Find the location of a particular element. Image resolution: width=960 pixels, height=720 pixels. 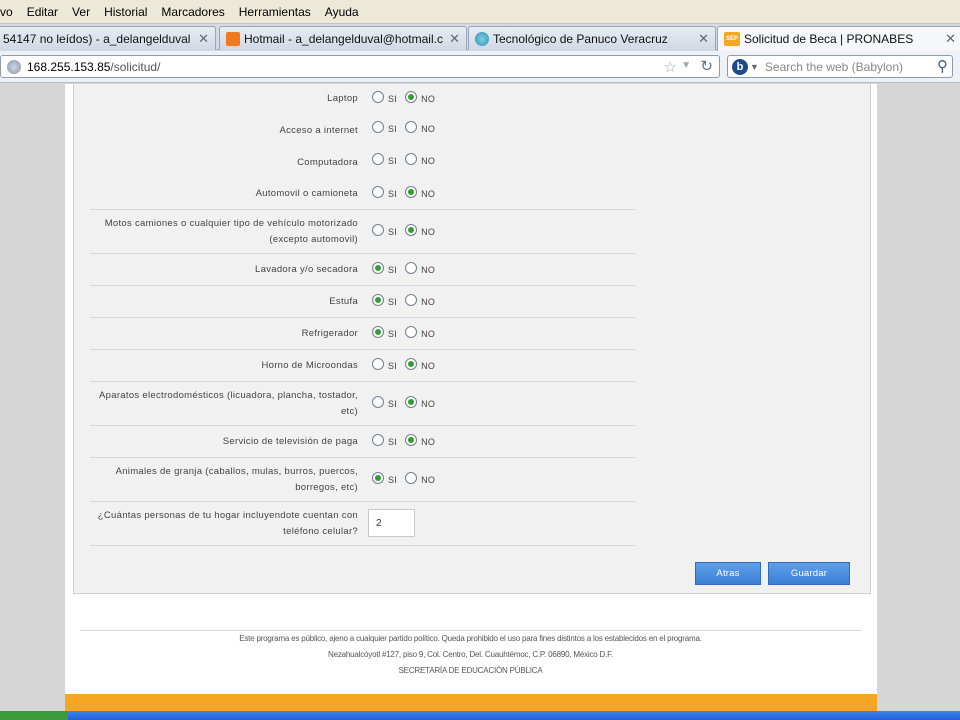

save-button: Guardar is located at coordinates (809, 573).